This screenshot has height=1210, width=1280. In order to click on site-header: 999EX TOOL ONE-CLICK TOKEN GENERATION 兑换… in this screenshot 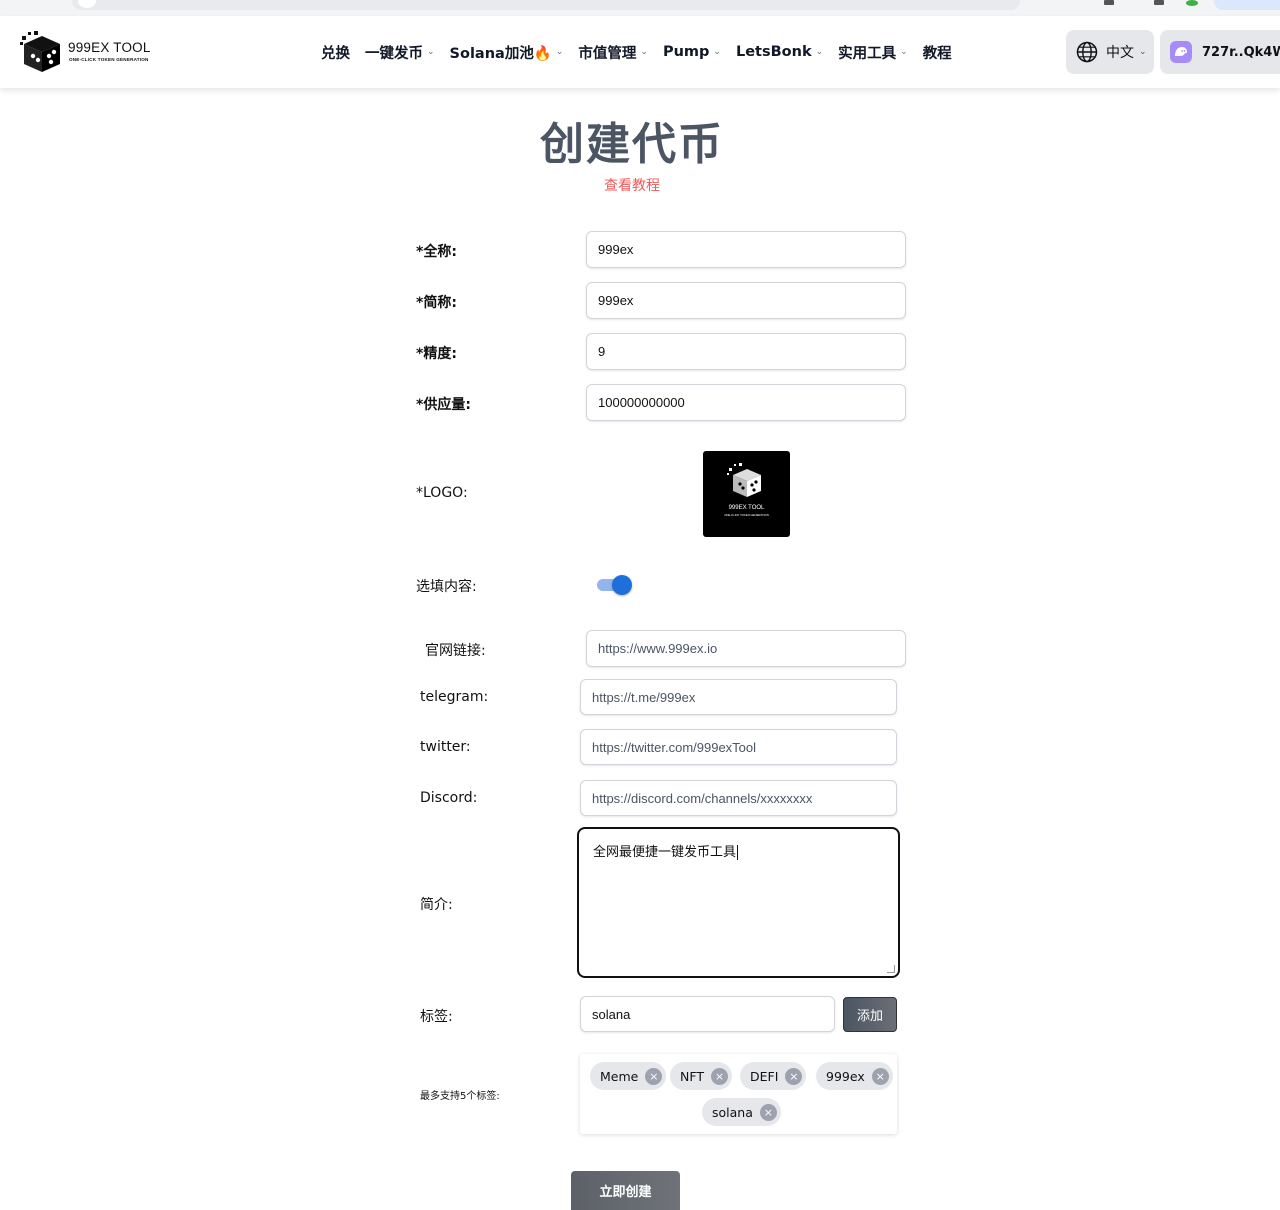, I will do `click(640, 52)`.